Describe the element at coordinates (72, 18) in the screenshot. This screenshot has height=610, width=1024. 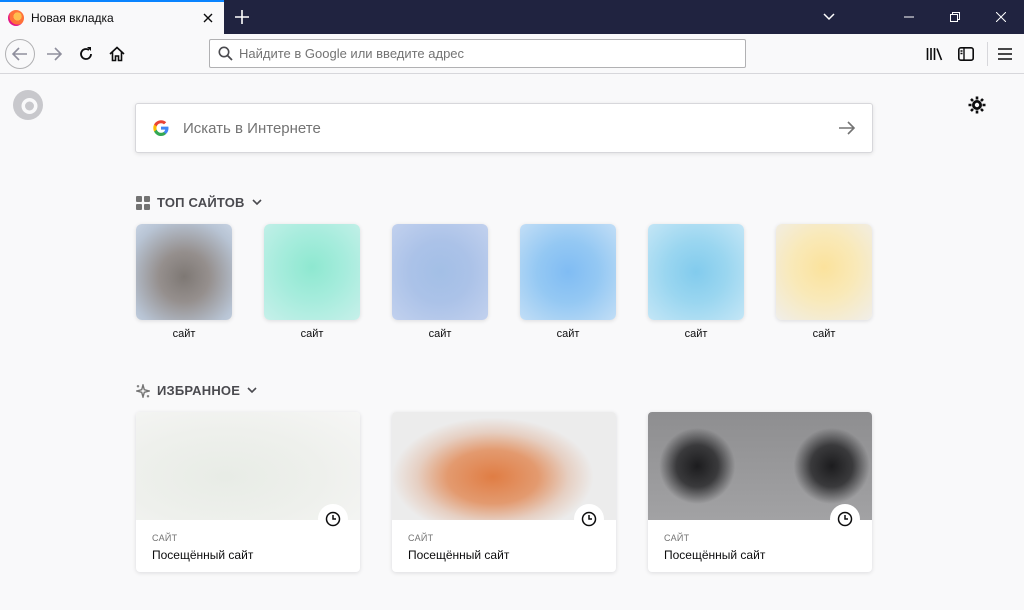
I see `tab-title: Новая вкладка` at that location.